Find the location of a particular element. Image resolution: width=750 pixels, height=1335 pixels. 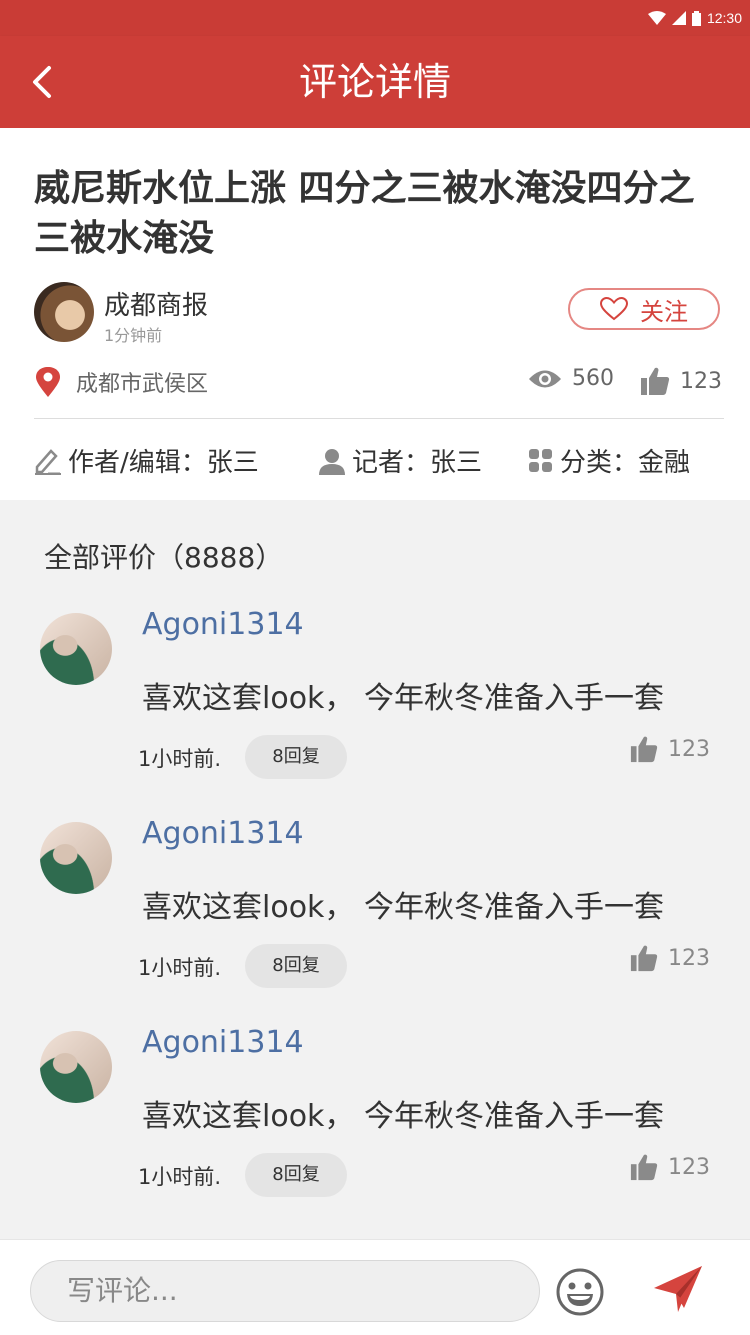

likes-count: 123 is located at coordinates (701, 381).